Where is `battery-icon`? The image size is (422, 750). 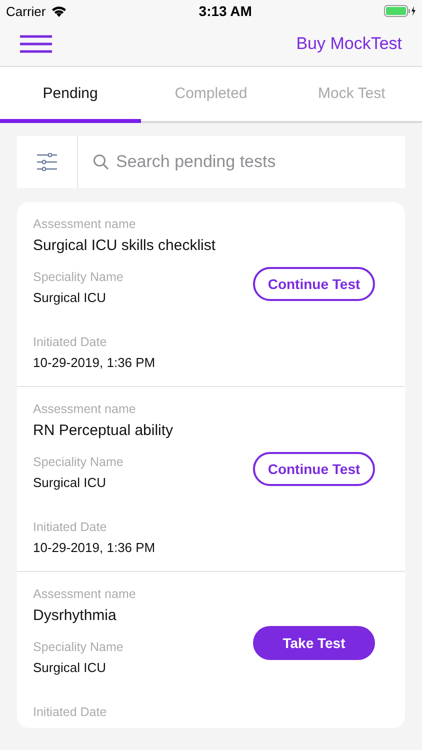 battery-icon is located at coordinates (400, 11).